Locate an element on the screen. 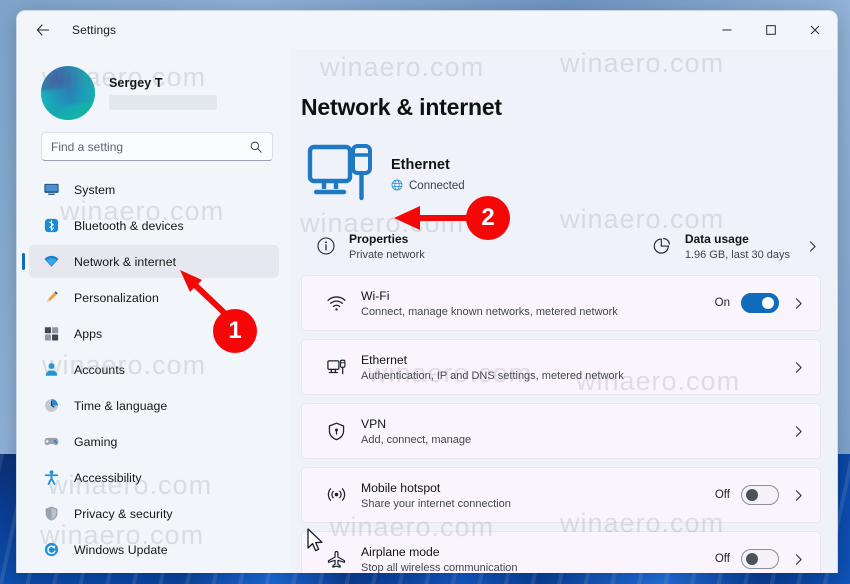  sidebar-item-privacy-security: Privacy & security is located at coordinates (154, 513).